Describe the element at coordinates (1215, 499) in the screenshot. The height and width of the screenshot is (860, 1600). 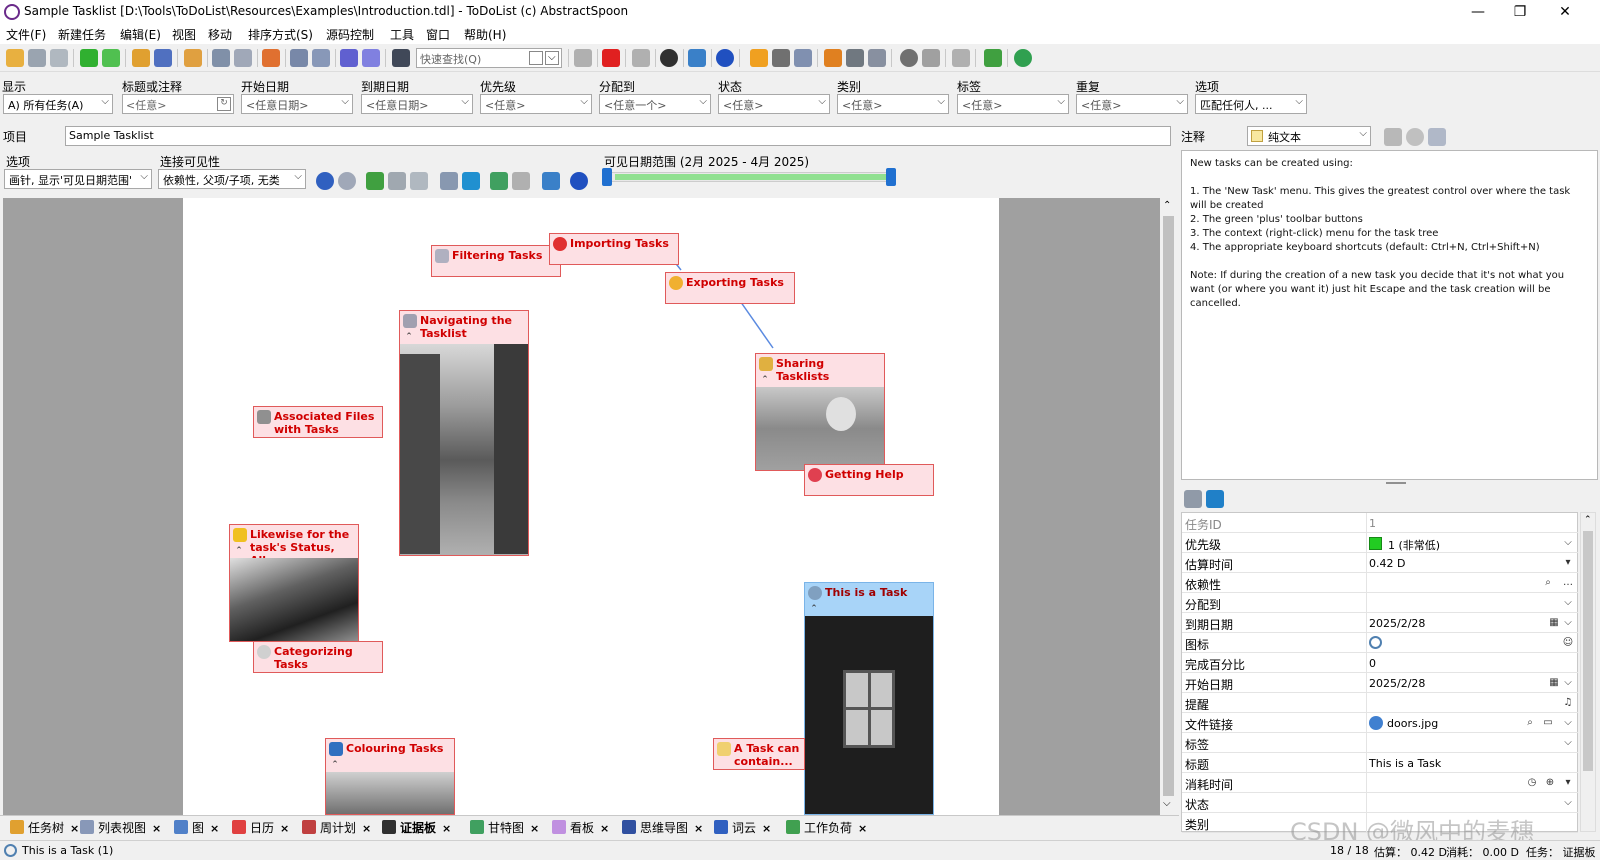
I see `properties-sort-icon` at that location.